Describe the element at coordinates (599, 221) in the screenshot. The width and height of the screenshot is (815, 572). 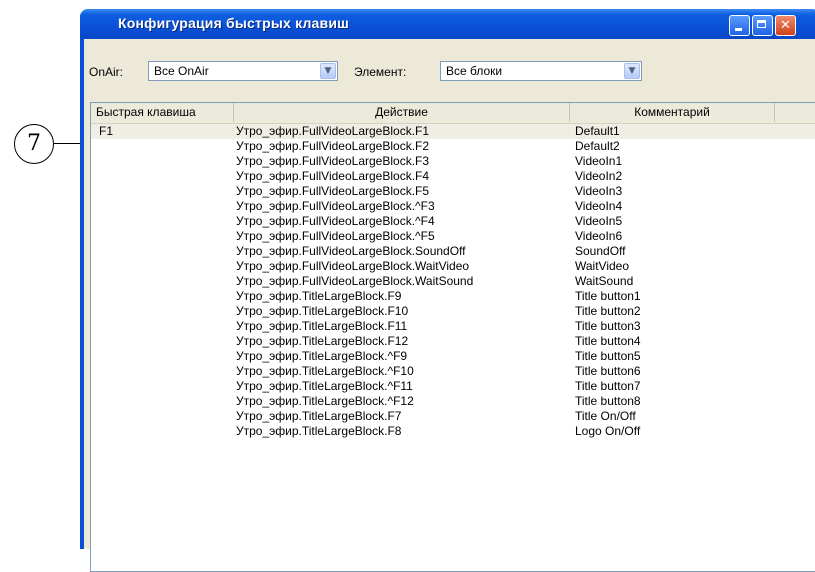
I see `comment-cell: VideoIn5` at that location.